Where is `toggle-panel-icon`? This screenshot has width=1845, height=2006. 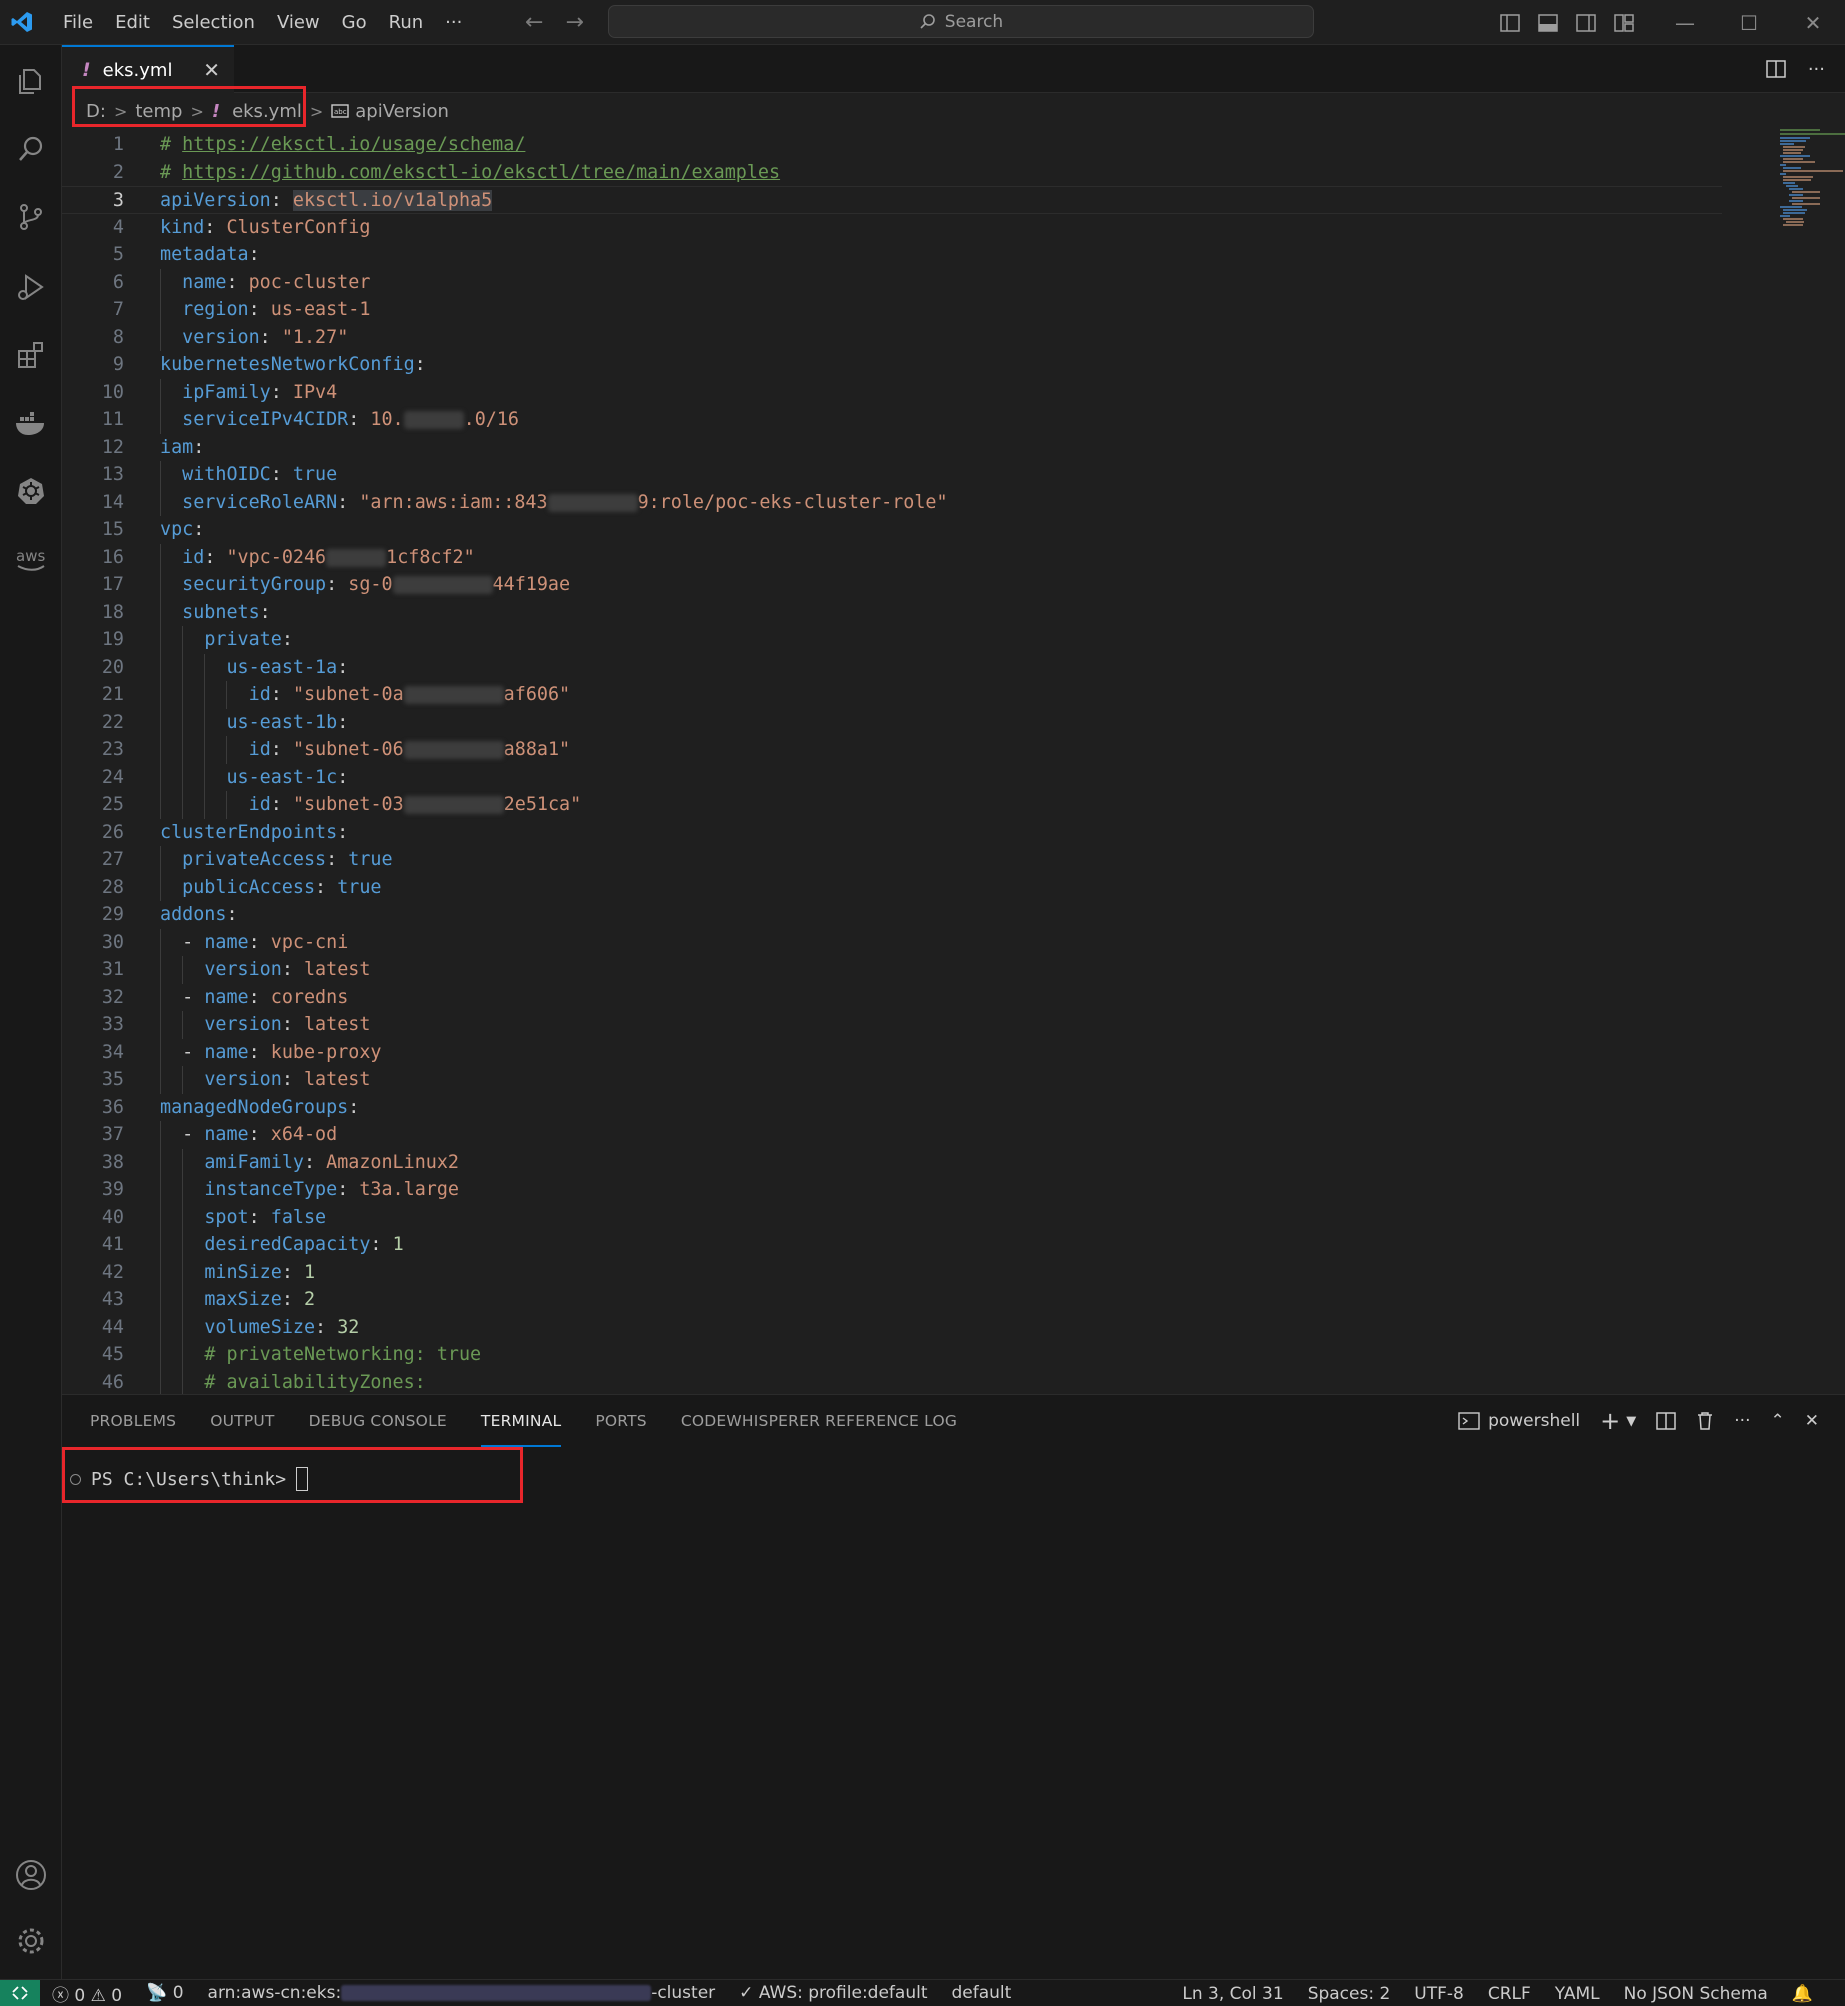
toggle-panel-icon is located at coordinates (1548, 22).